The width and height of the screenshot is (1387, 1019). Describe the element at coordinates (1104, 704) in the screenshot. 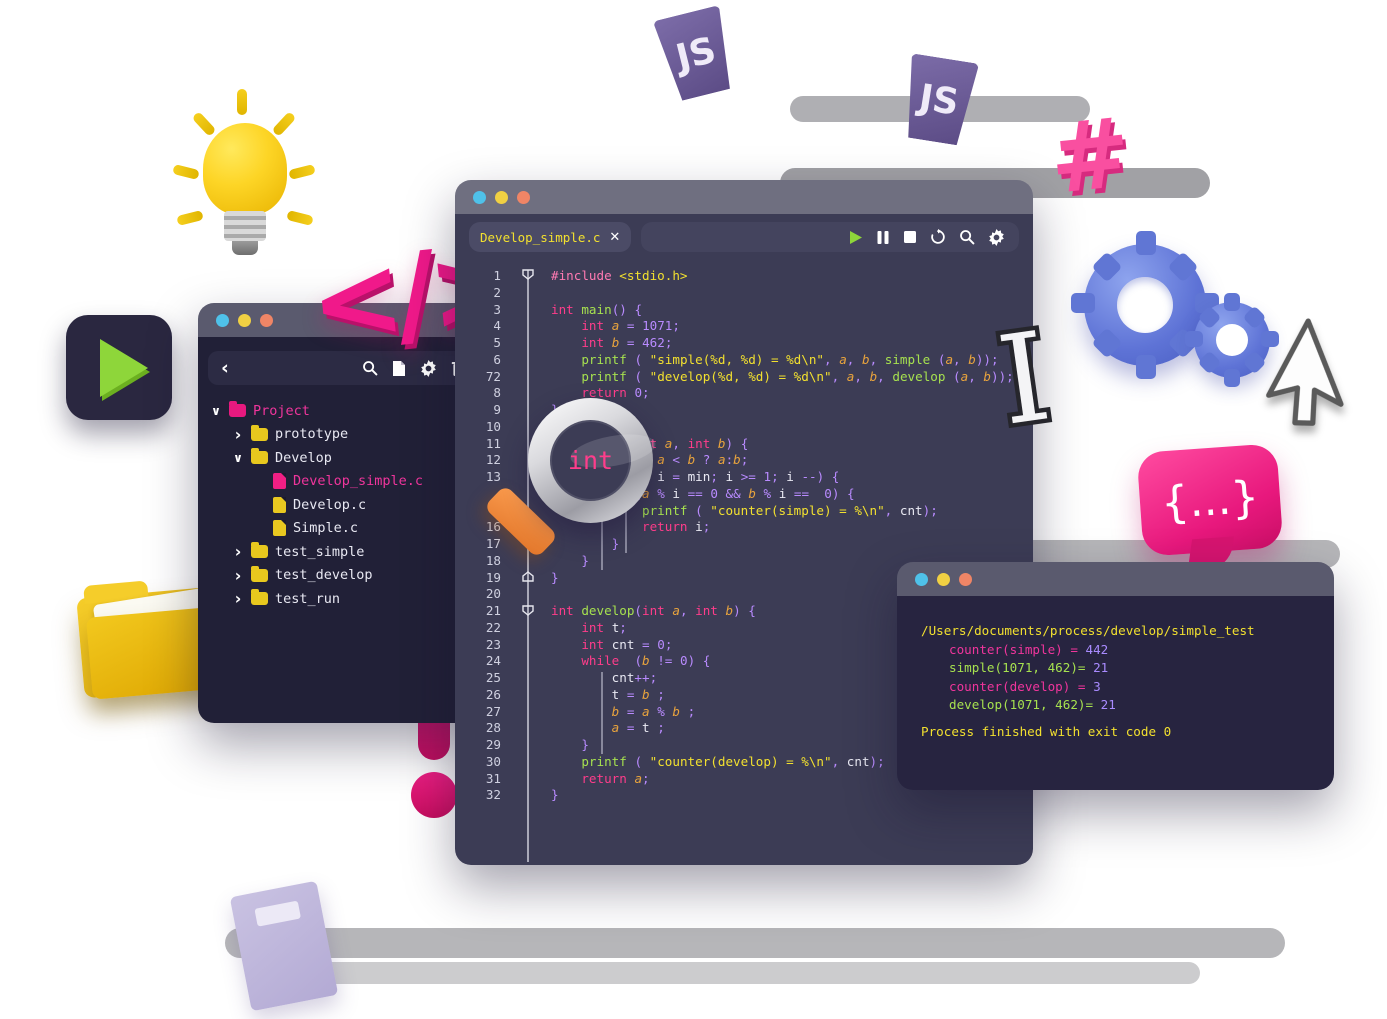

I see `terminal-row-value: 21` at that location.